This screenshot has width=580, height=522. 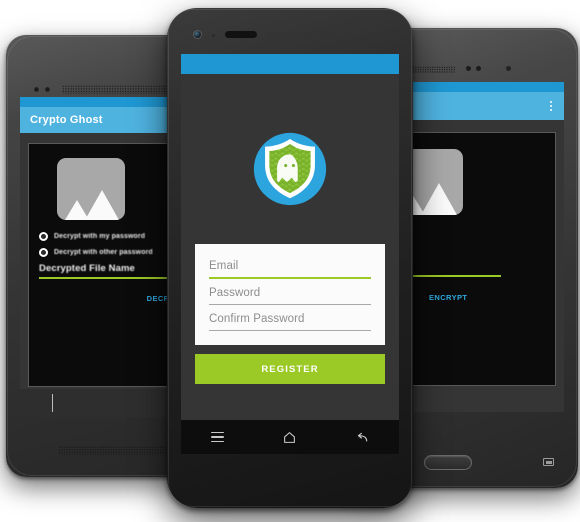 I want to click on register-form-card: Email Password Confirm Password, so click(x=290, y=295).